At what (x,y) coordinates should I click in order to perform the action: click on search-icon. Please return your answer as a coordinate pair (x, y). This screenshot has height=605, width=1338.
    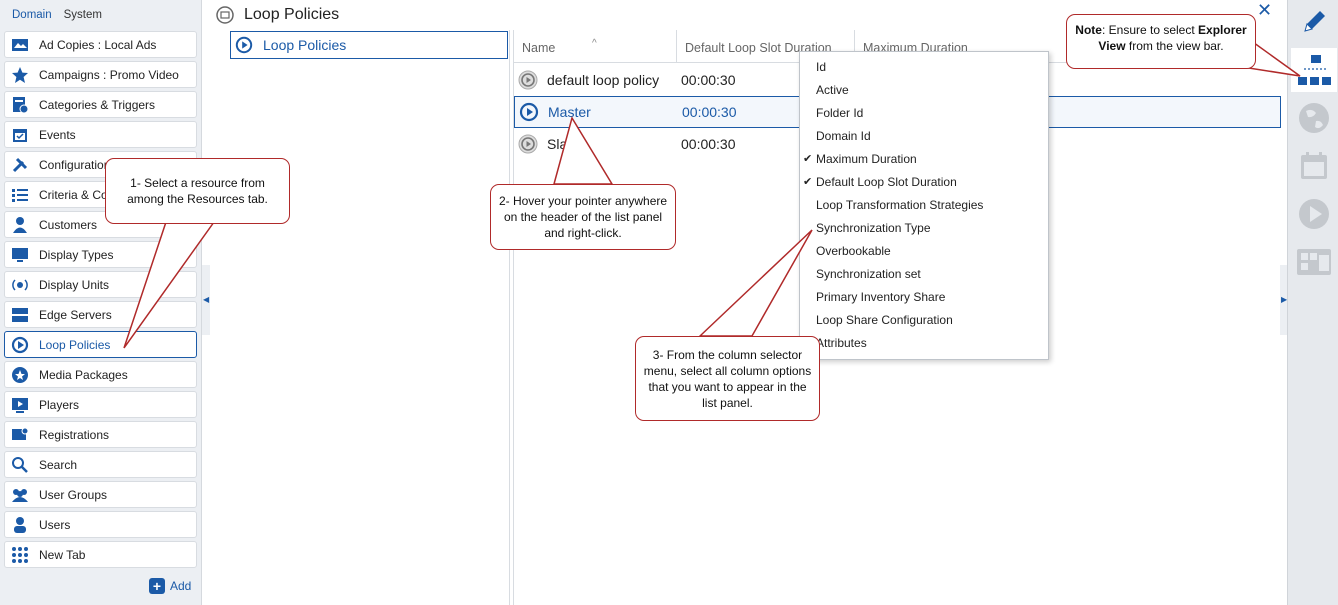
    Looking at the image, I should click on (20, 464).